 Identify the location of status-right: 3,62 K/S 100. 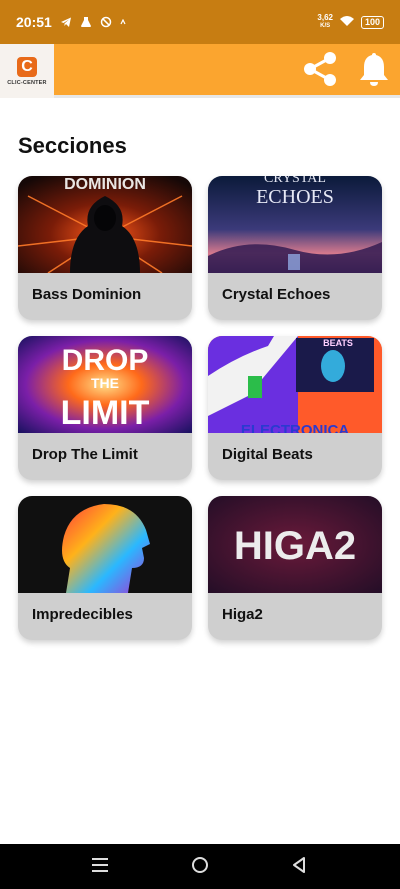
(350, 22).